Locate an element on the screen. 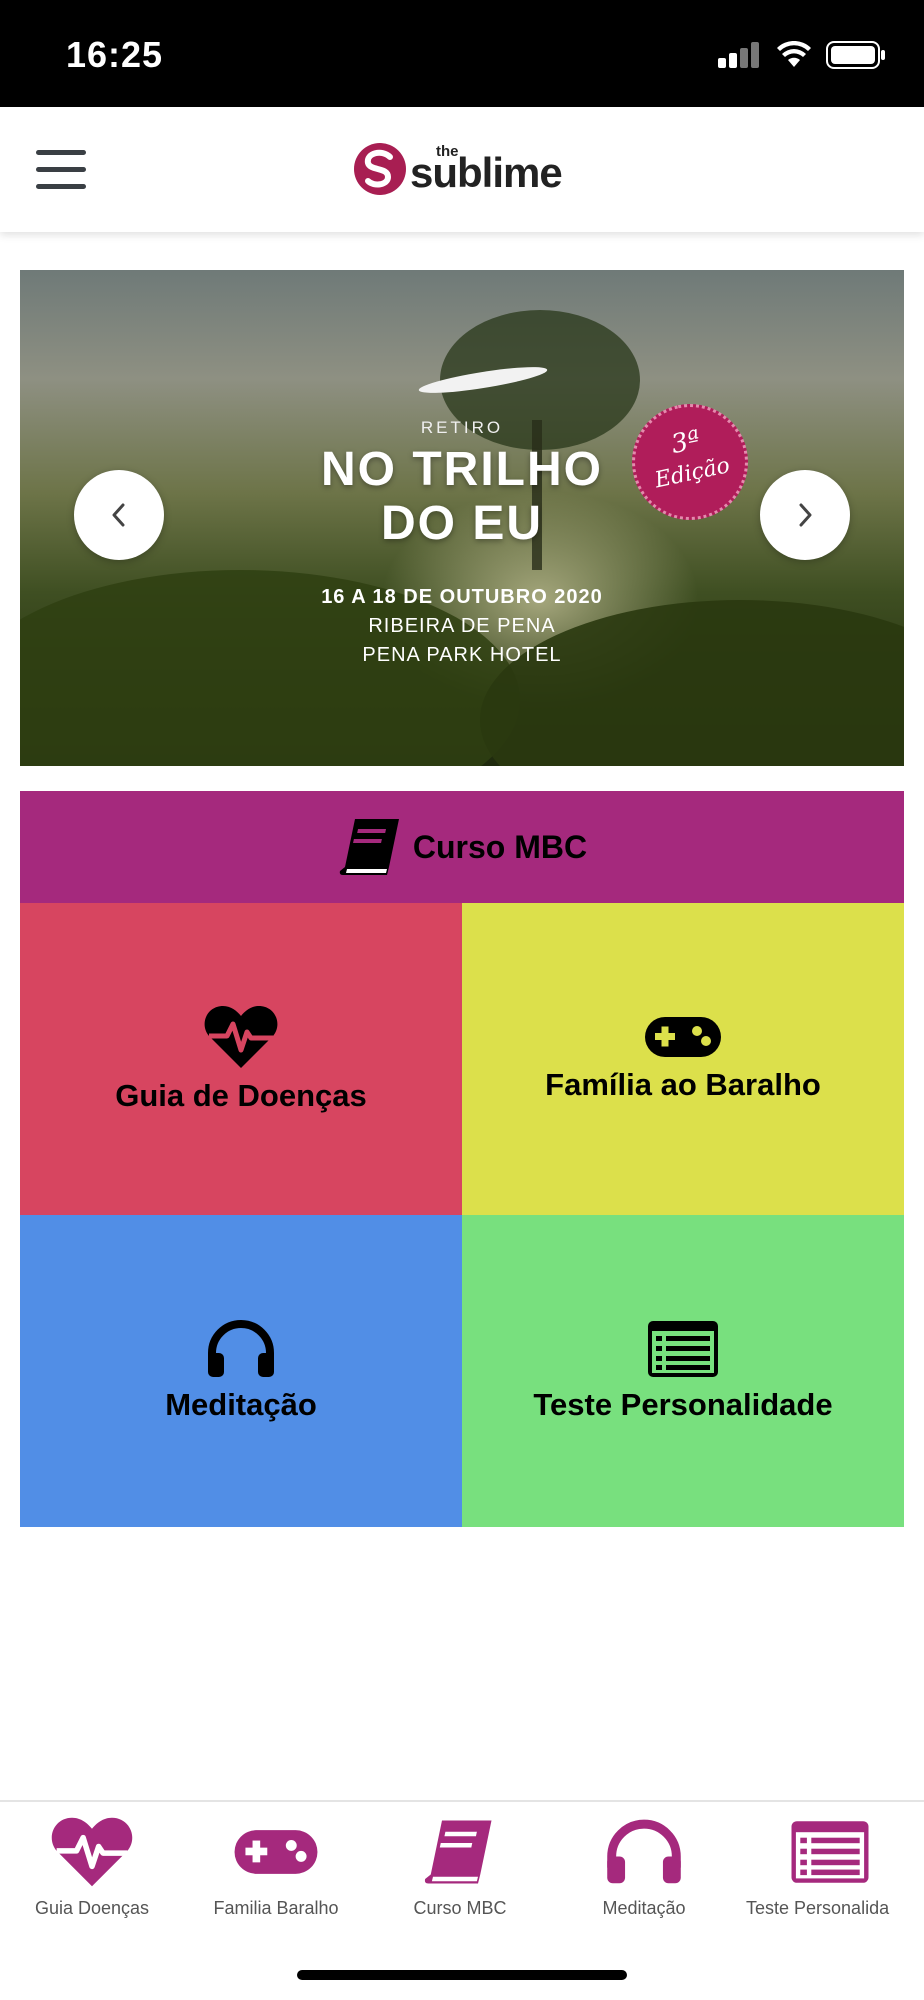 This screenshot has width=924, height=2000. status-time: 16:25 is located at coordinates (115, 54).